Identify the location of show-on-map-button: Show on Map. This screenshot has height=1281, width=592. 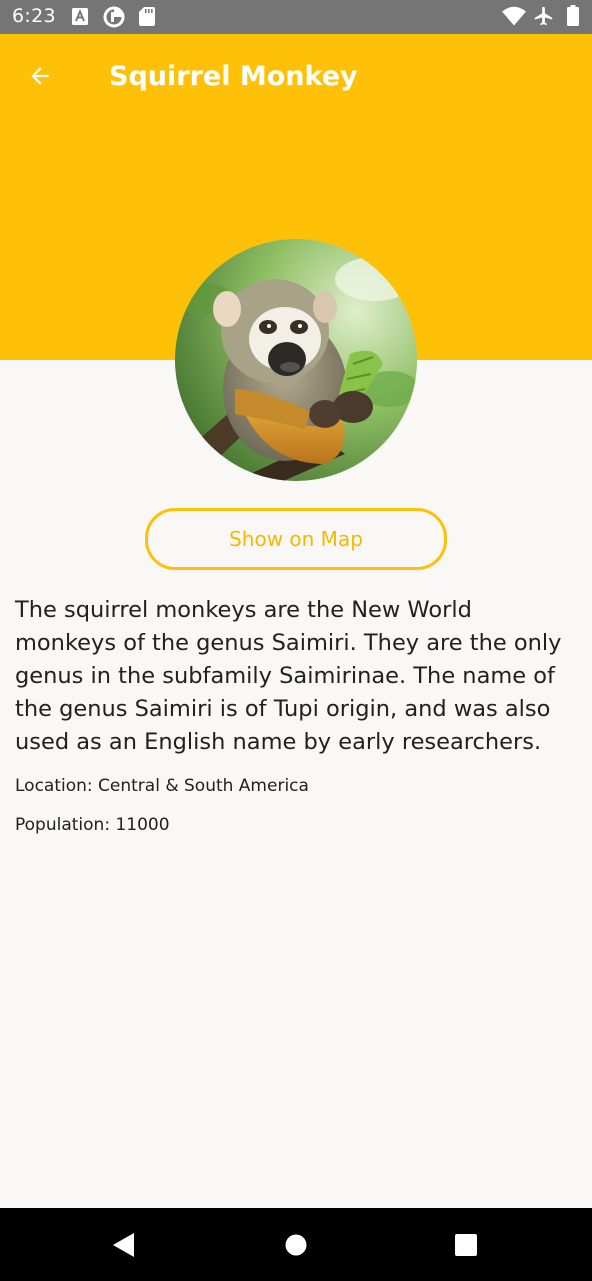
(296, 539).